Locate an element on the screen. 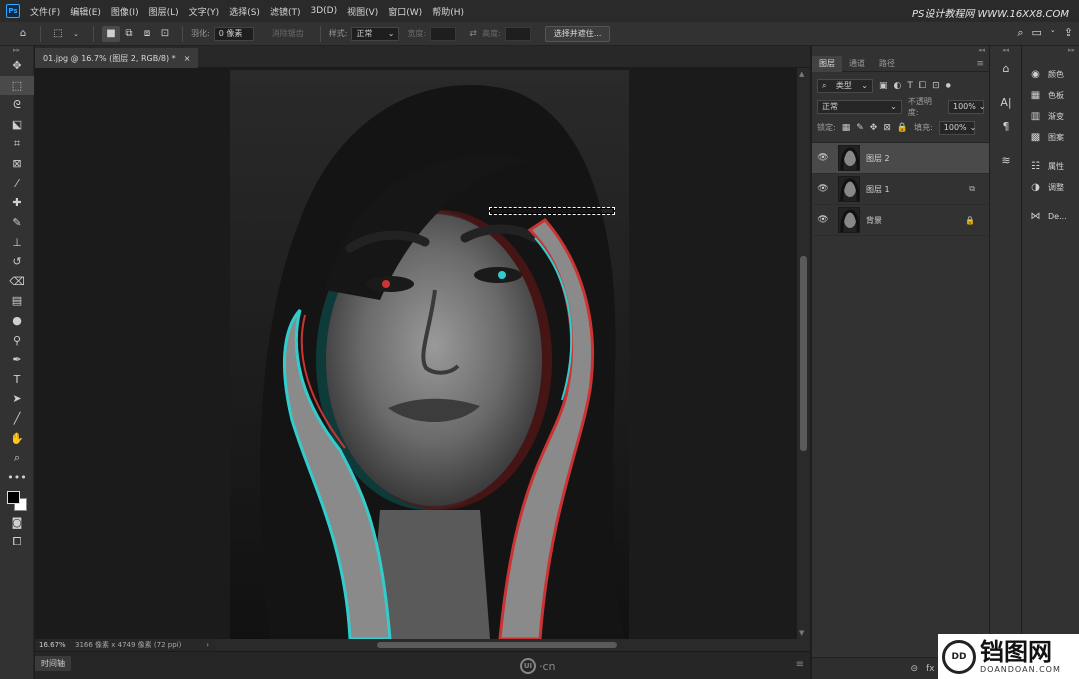 The width and height of the screenshot is (1079, 679). marquee-preset-icon: ⬚ is located at coordinates (58, 34).